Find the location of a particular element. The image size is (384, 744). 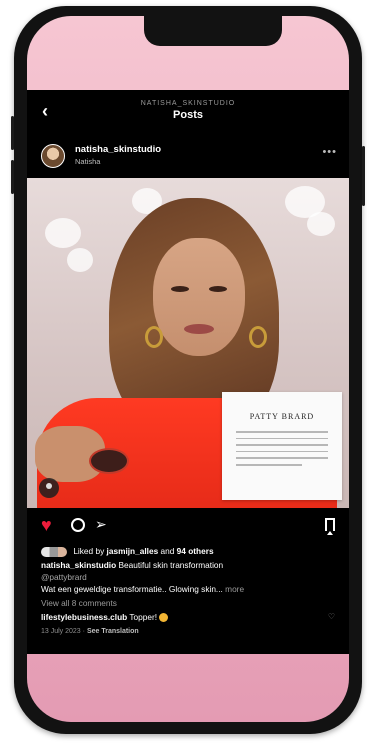

comment-username: lifestylebusiness.club is located at coordinates (84, 617).